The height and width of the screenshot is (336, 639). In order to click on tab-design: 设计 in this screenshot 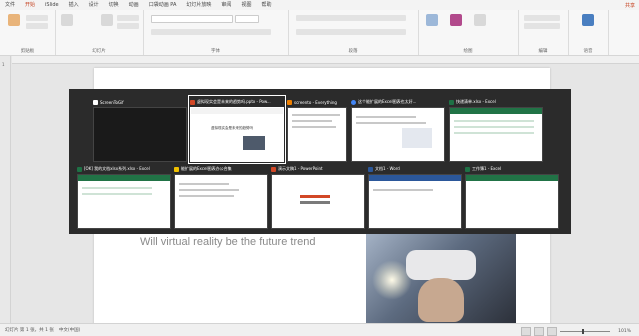, I will do `click(94, 5)`.